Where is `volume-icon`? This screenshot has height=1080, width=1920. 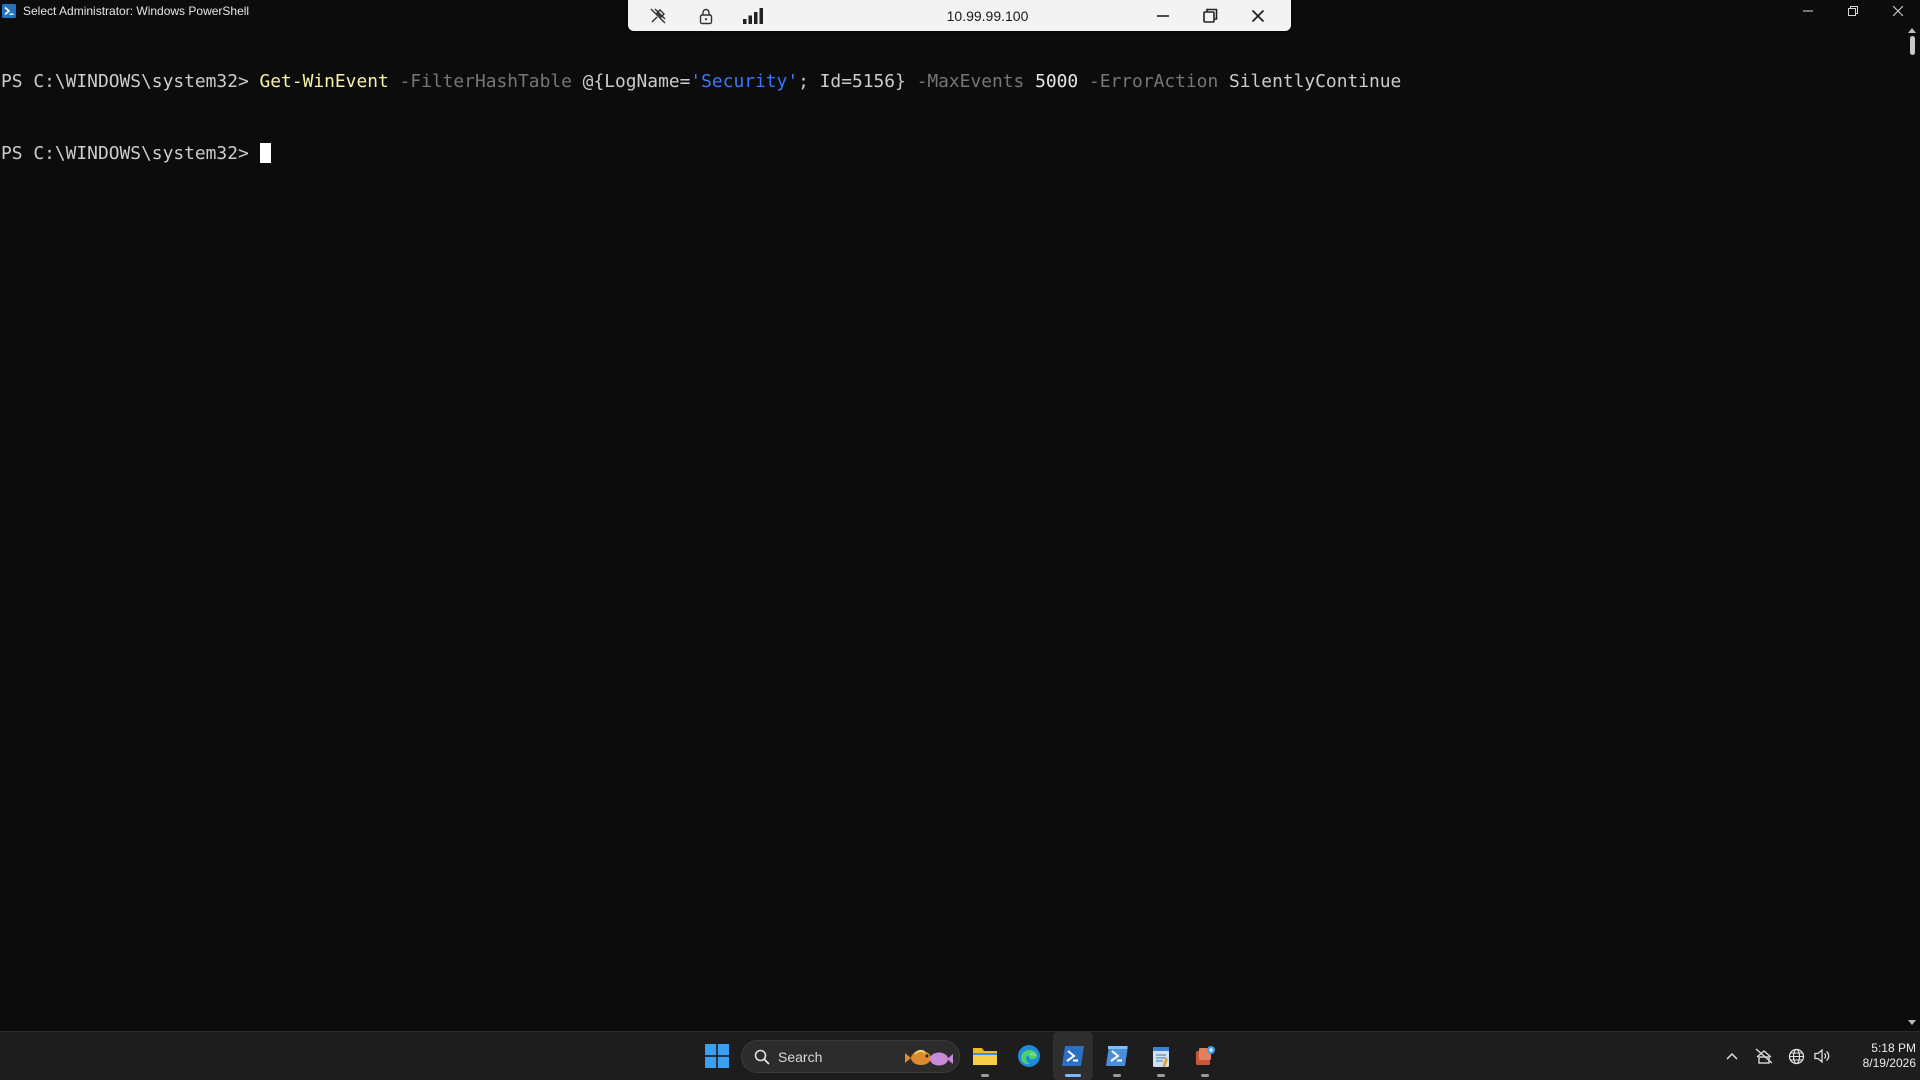 volume-icon is located at coordinates (1822, 1056).